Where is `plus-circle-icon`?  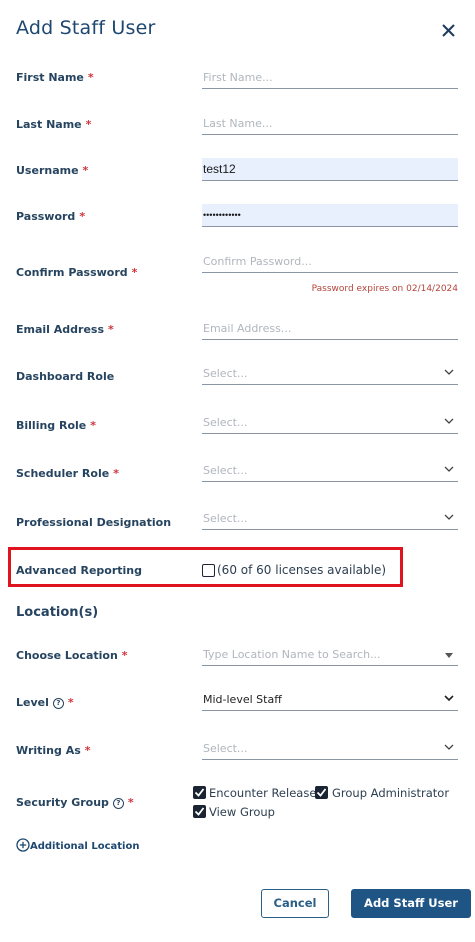
plus-circle-icon is located at coordinates (23, 845).